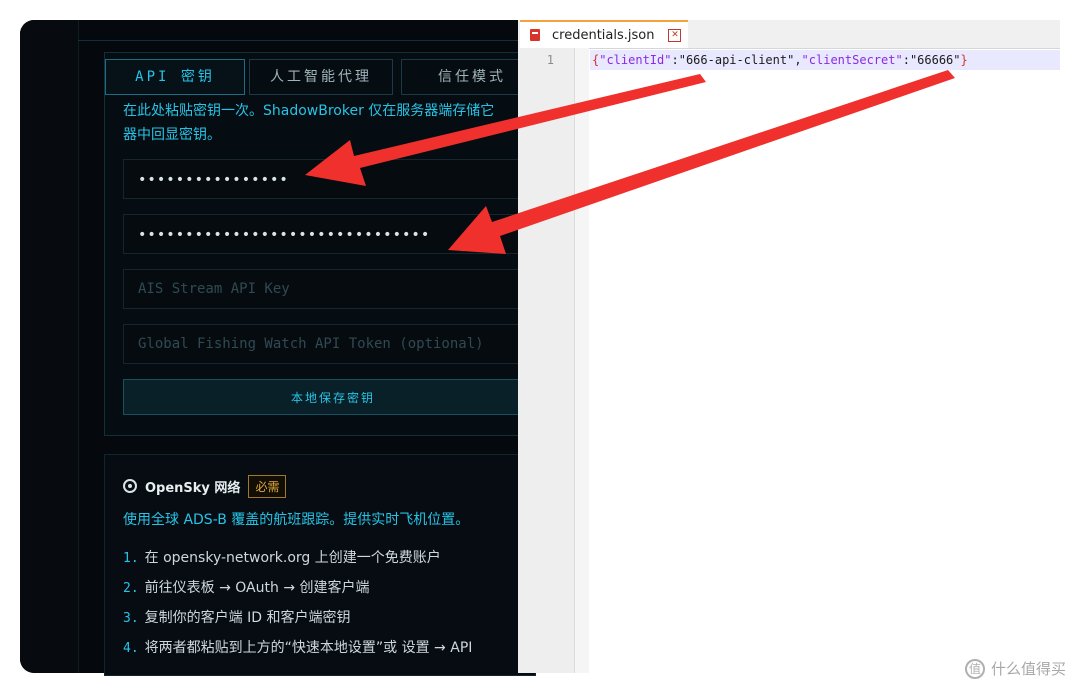 The height and width of the screenshot is (693, 1080). Describe the element at coordinates (321, 77) in the screenshot. I see `tab-ai-agent: 人工智能代理` at that location.